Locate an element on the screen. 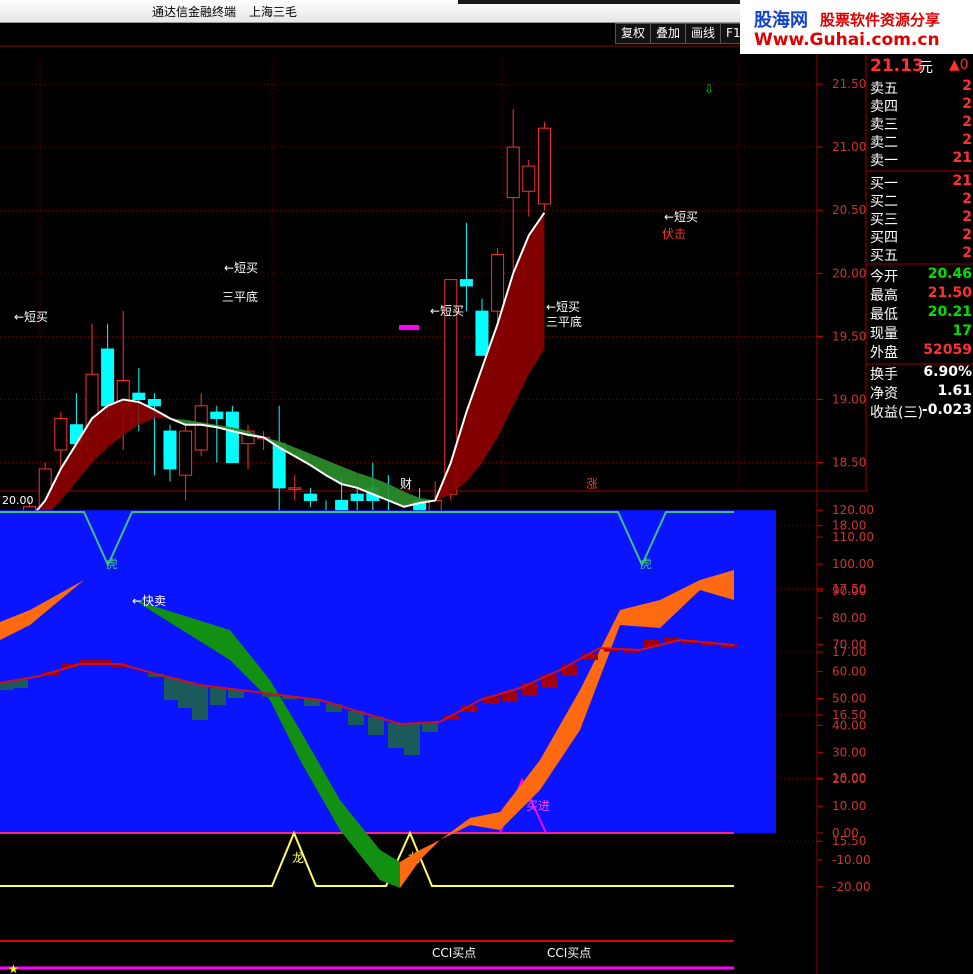  stat-label: 最低 is located at coordinates (884, 315).